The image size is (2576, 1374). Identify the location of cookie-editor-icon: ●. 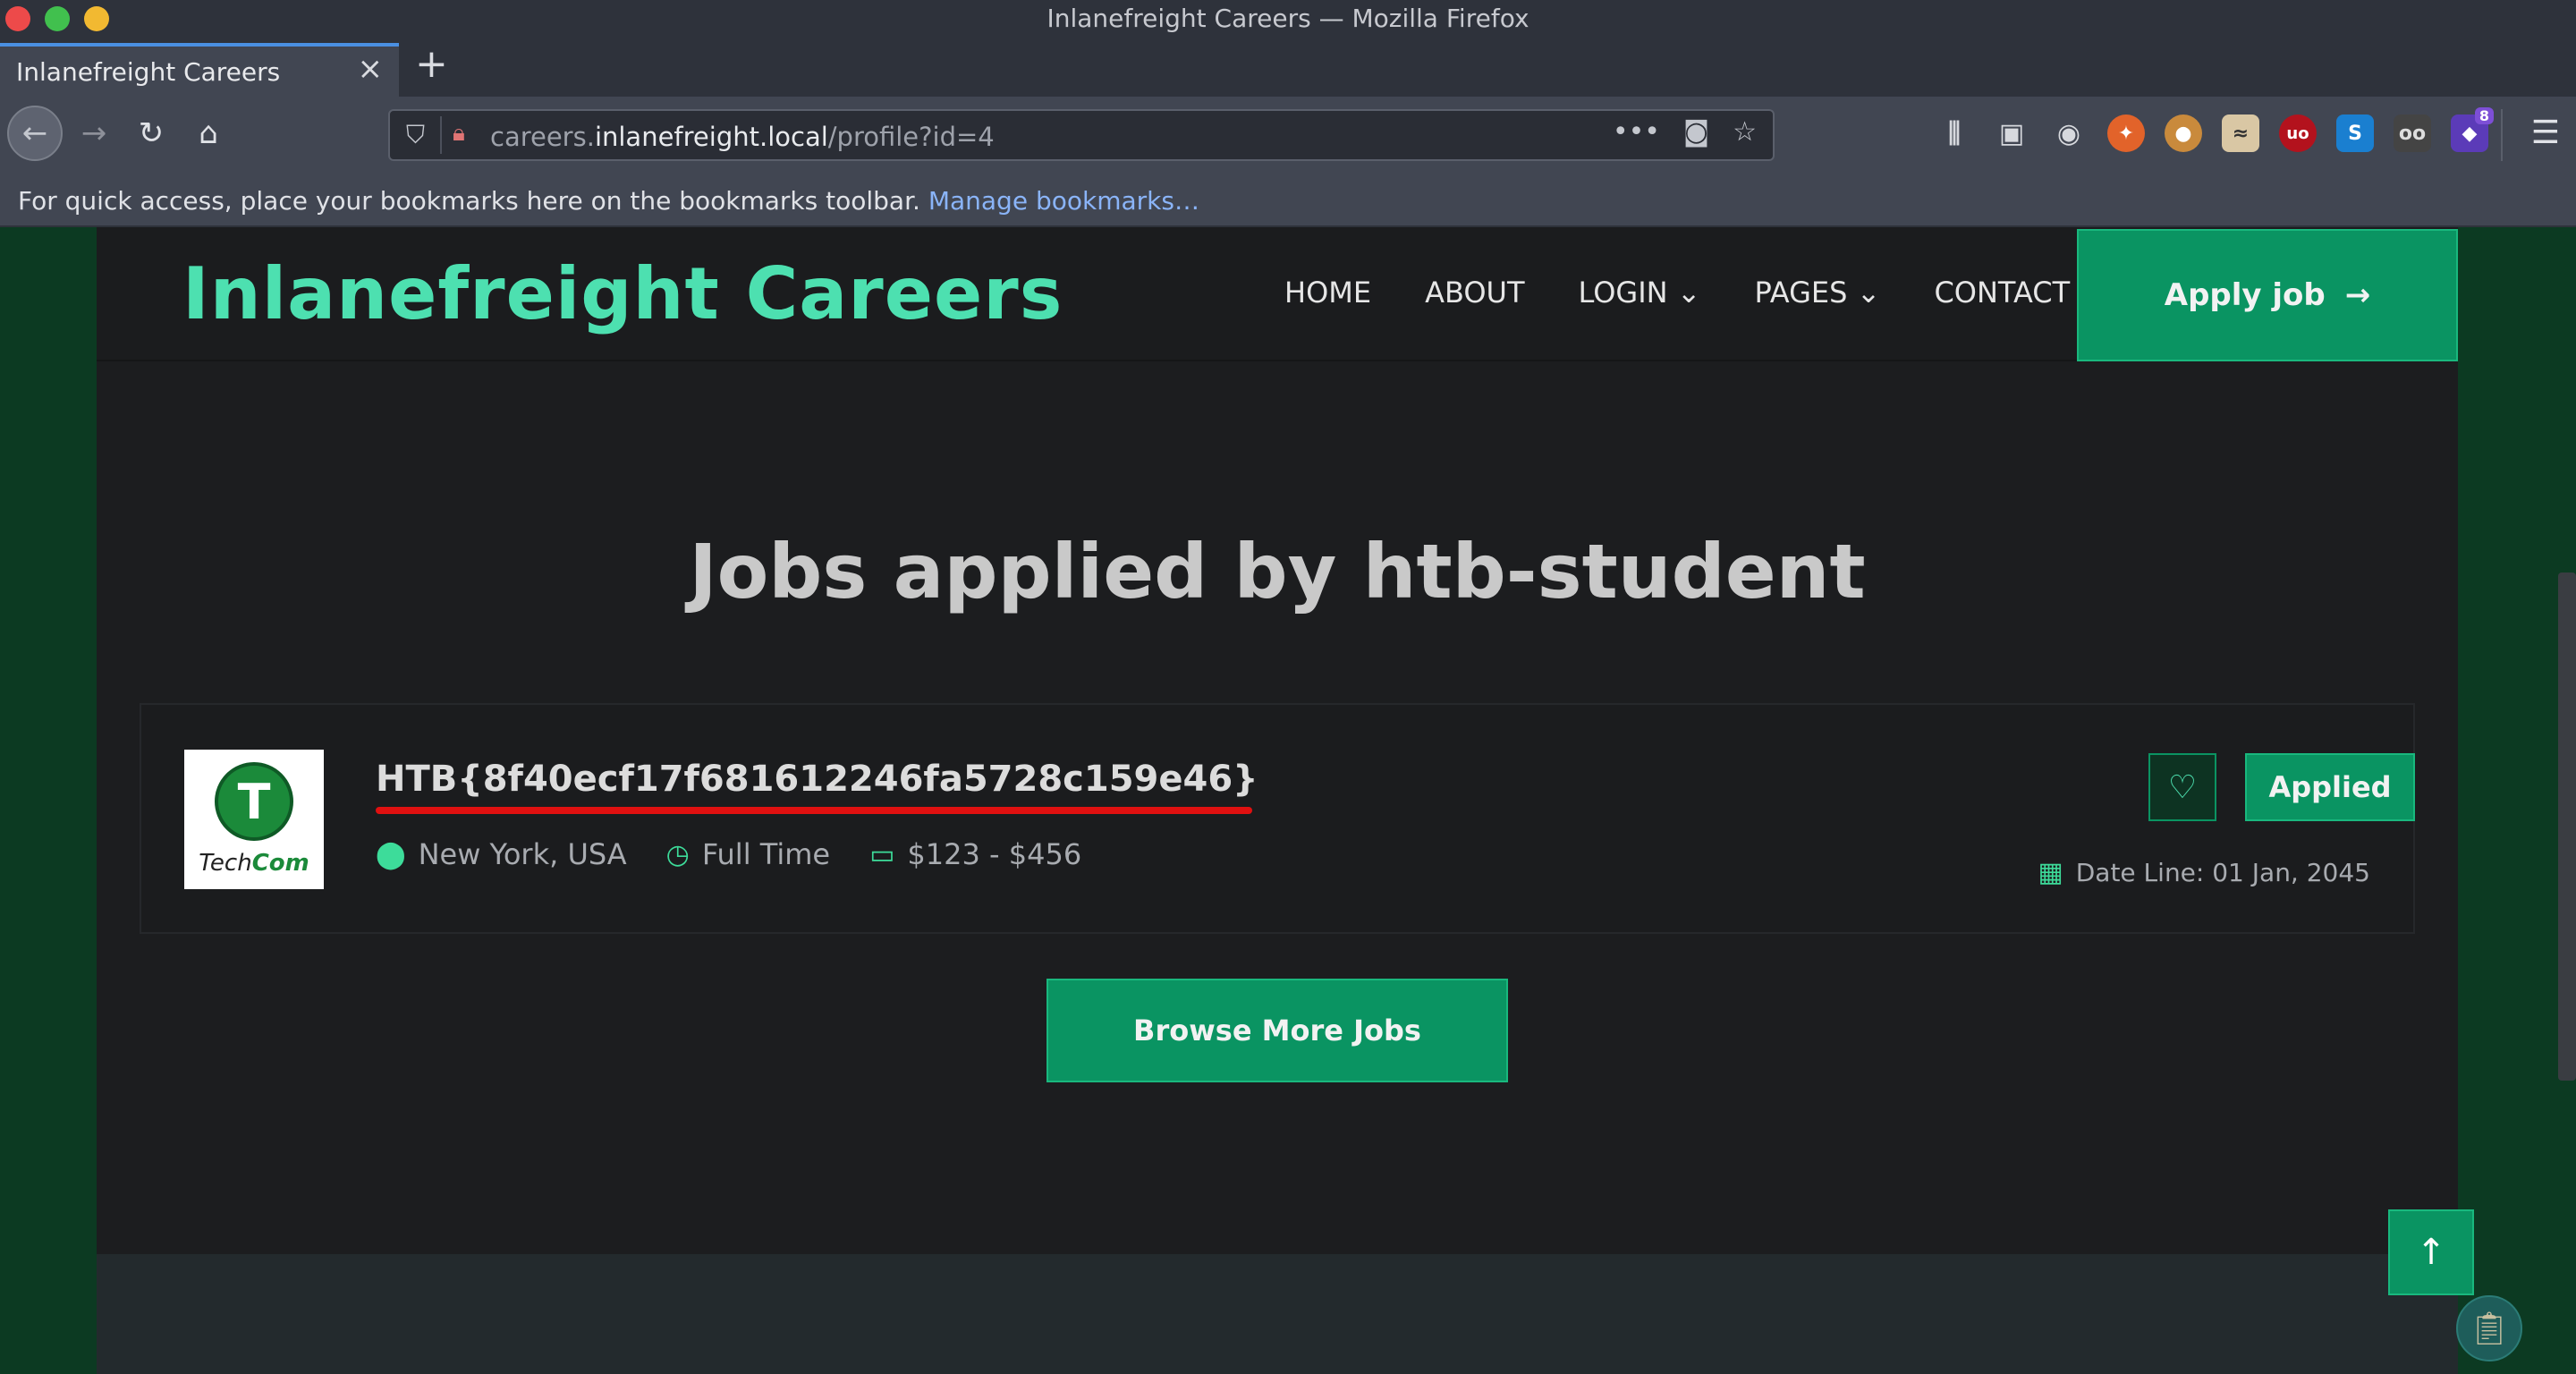
(2183, 133).